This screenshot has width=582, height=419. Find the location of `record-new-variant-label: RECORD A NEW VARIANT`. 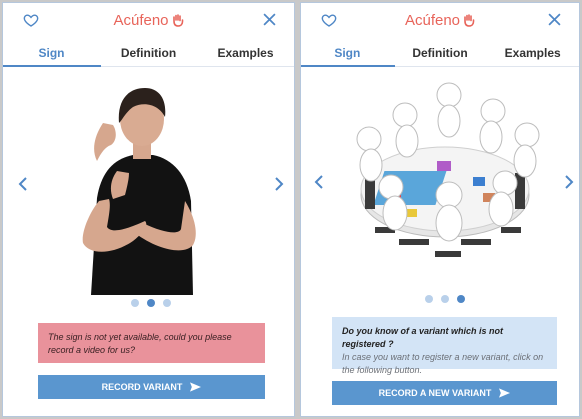

record-new-variant-label: RECORD A NEW VARIANT is located at coordinates (435, 393).